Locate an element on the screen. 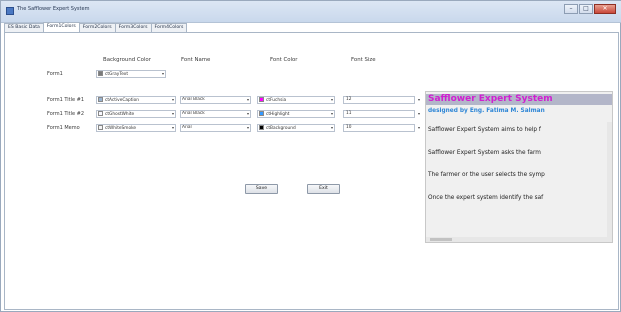  title2-bg-color-value: ctGhostWhite is located at coordinates (120, 114).